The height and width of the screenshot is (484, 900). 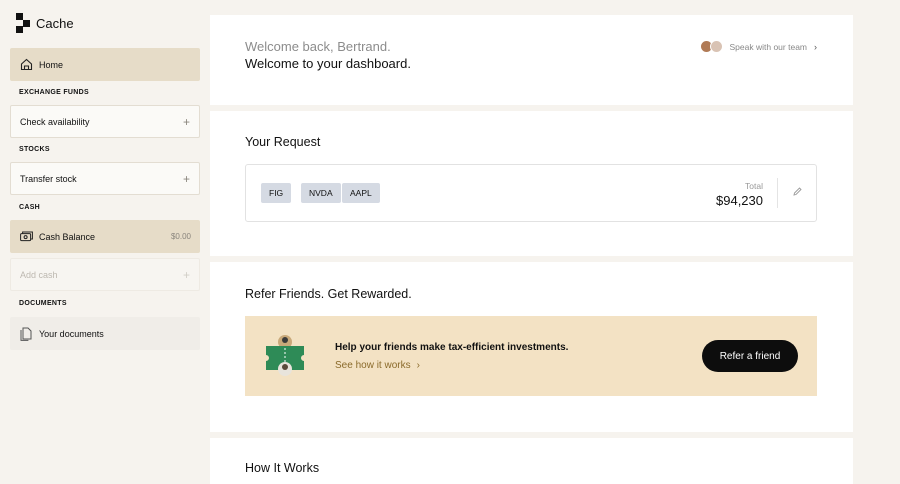 I want to click on total-label: Total, so click(x=754, y=186).